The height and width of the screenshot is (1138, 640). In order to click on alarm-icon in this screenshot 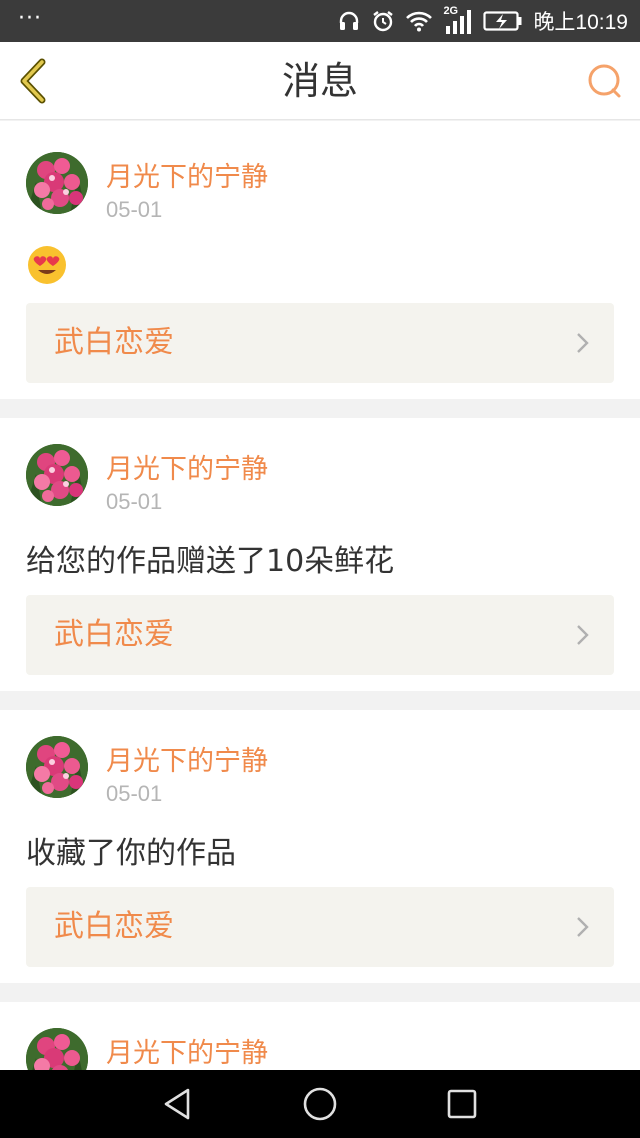, I will do `click(383, 21)`.